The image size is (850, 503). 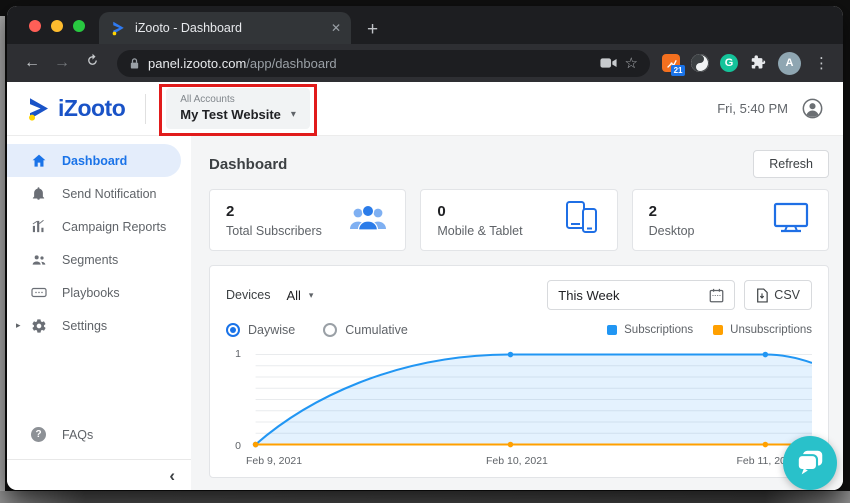 I want to click on sidebar-item-label: Dashboard, so click(x=95, y=160).